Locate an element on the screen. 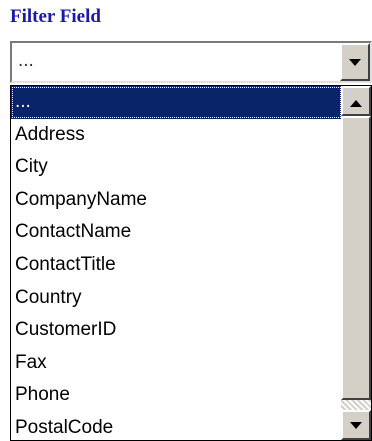 The image size is (372, 441). scroll-up-arrow-icon is located at coordinates (356, 103).